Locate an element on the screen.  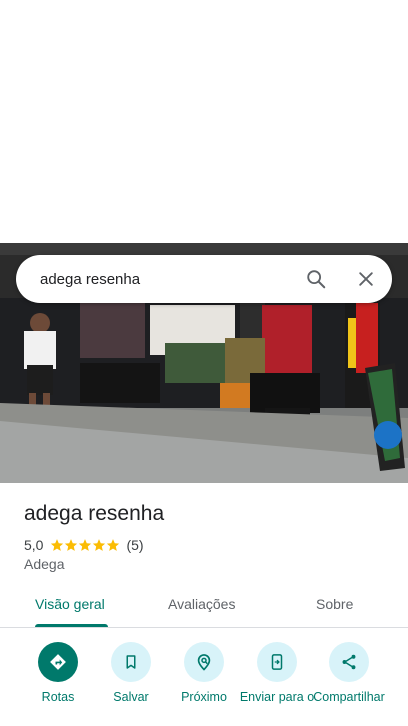
rating-row: 5,0 (5) is located at coordinates (84, 545).